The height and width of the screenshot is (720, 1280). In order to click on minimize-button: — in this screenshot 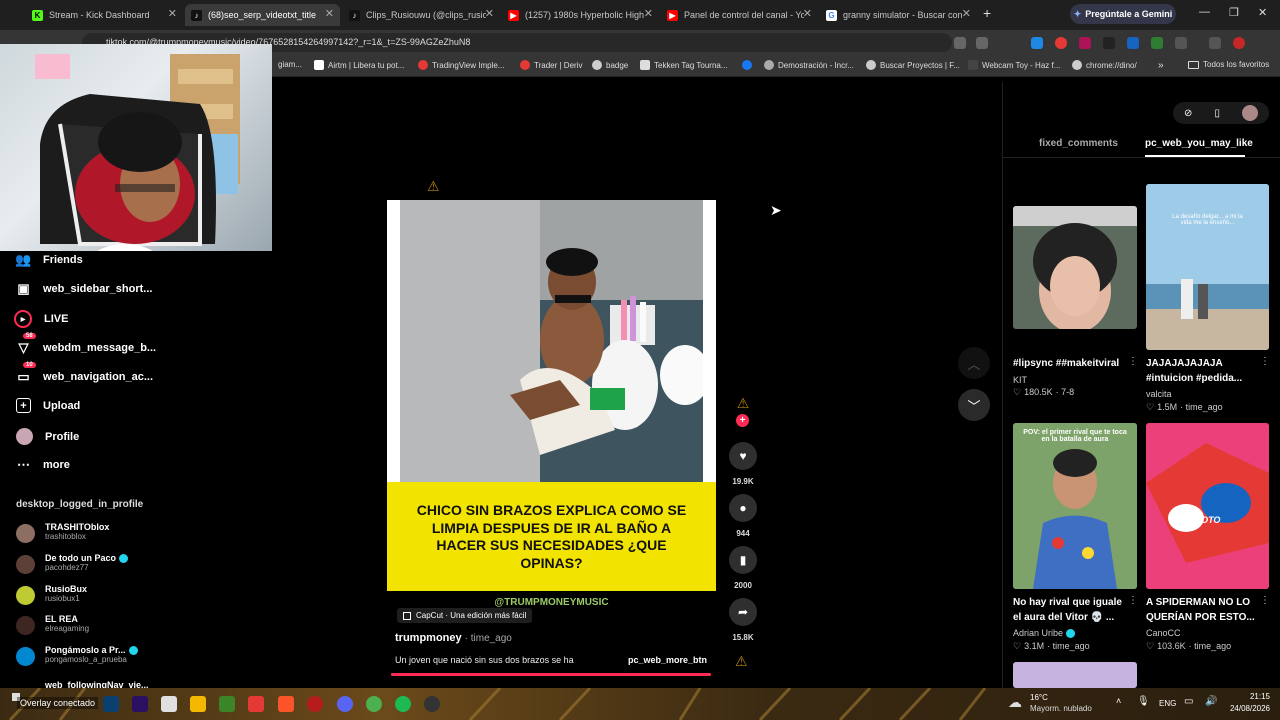, I will do `click(1204, 12)`.